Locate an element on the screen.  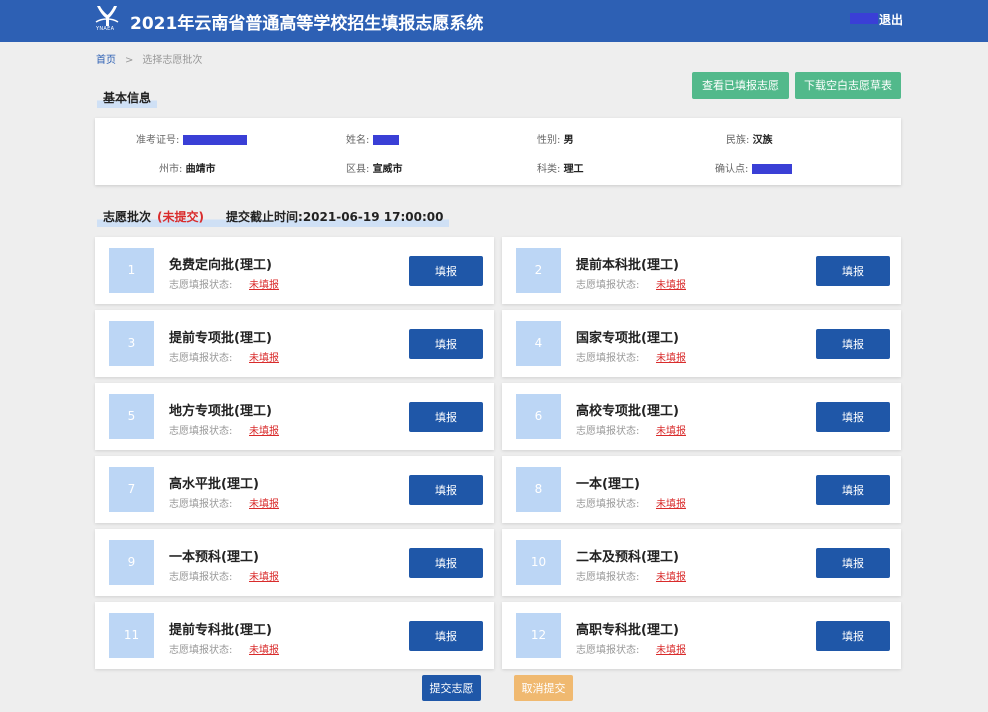
batch-title: 志愿批次 is located at coordinates (127, 217).